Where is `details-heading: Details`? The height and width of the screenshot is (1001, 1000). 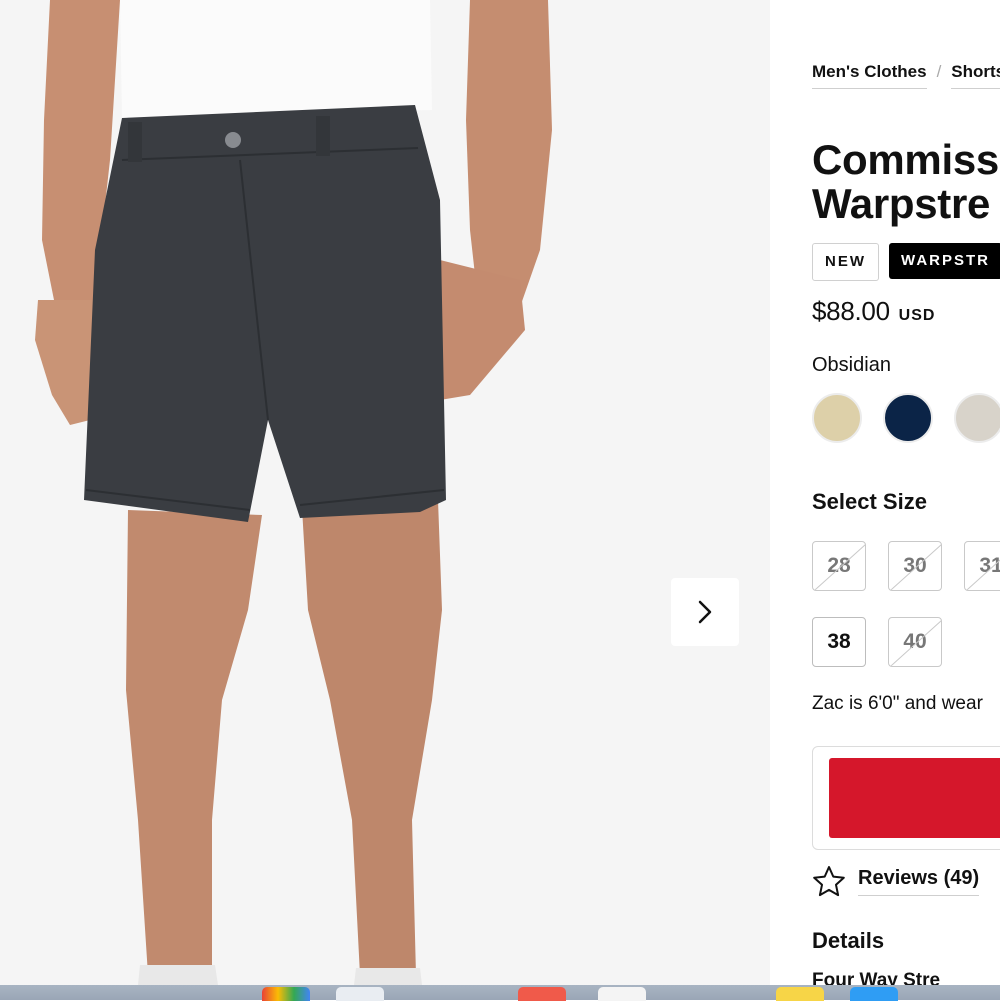
details-heading: Details is located at coordinates (848, 940).